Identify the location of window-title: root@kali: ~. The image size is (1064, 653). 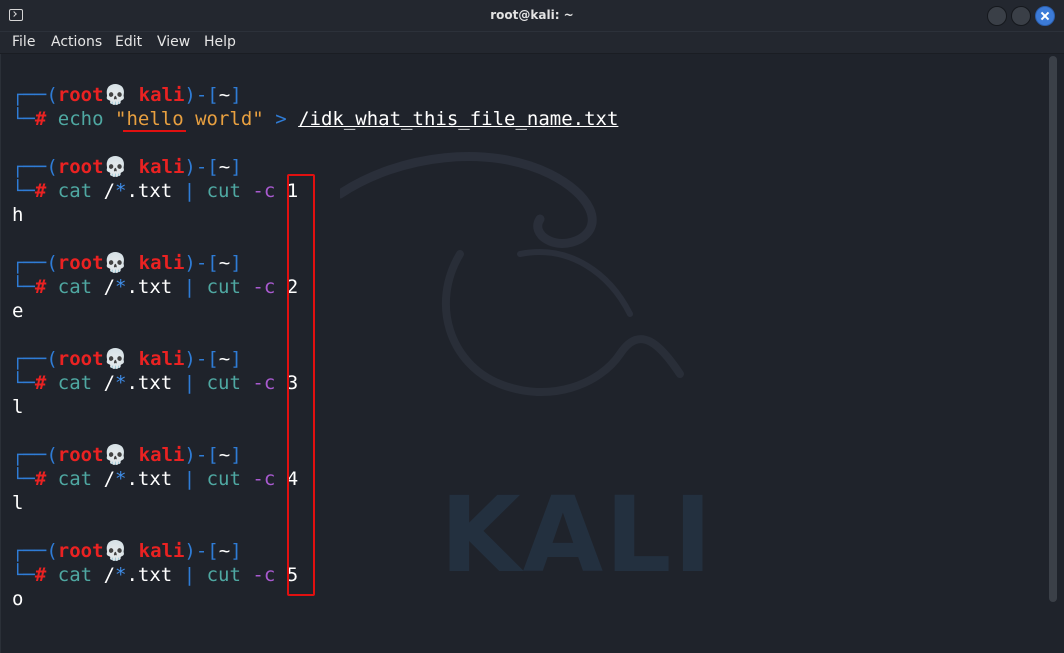
(532, 15).